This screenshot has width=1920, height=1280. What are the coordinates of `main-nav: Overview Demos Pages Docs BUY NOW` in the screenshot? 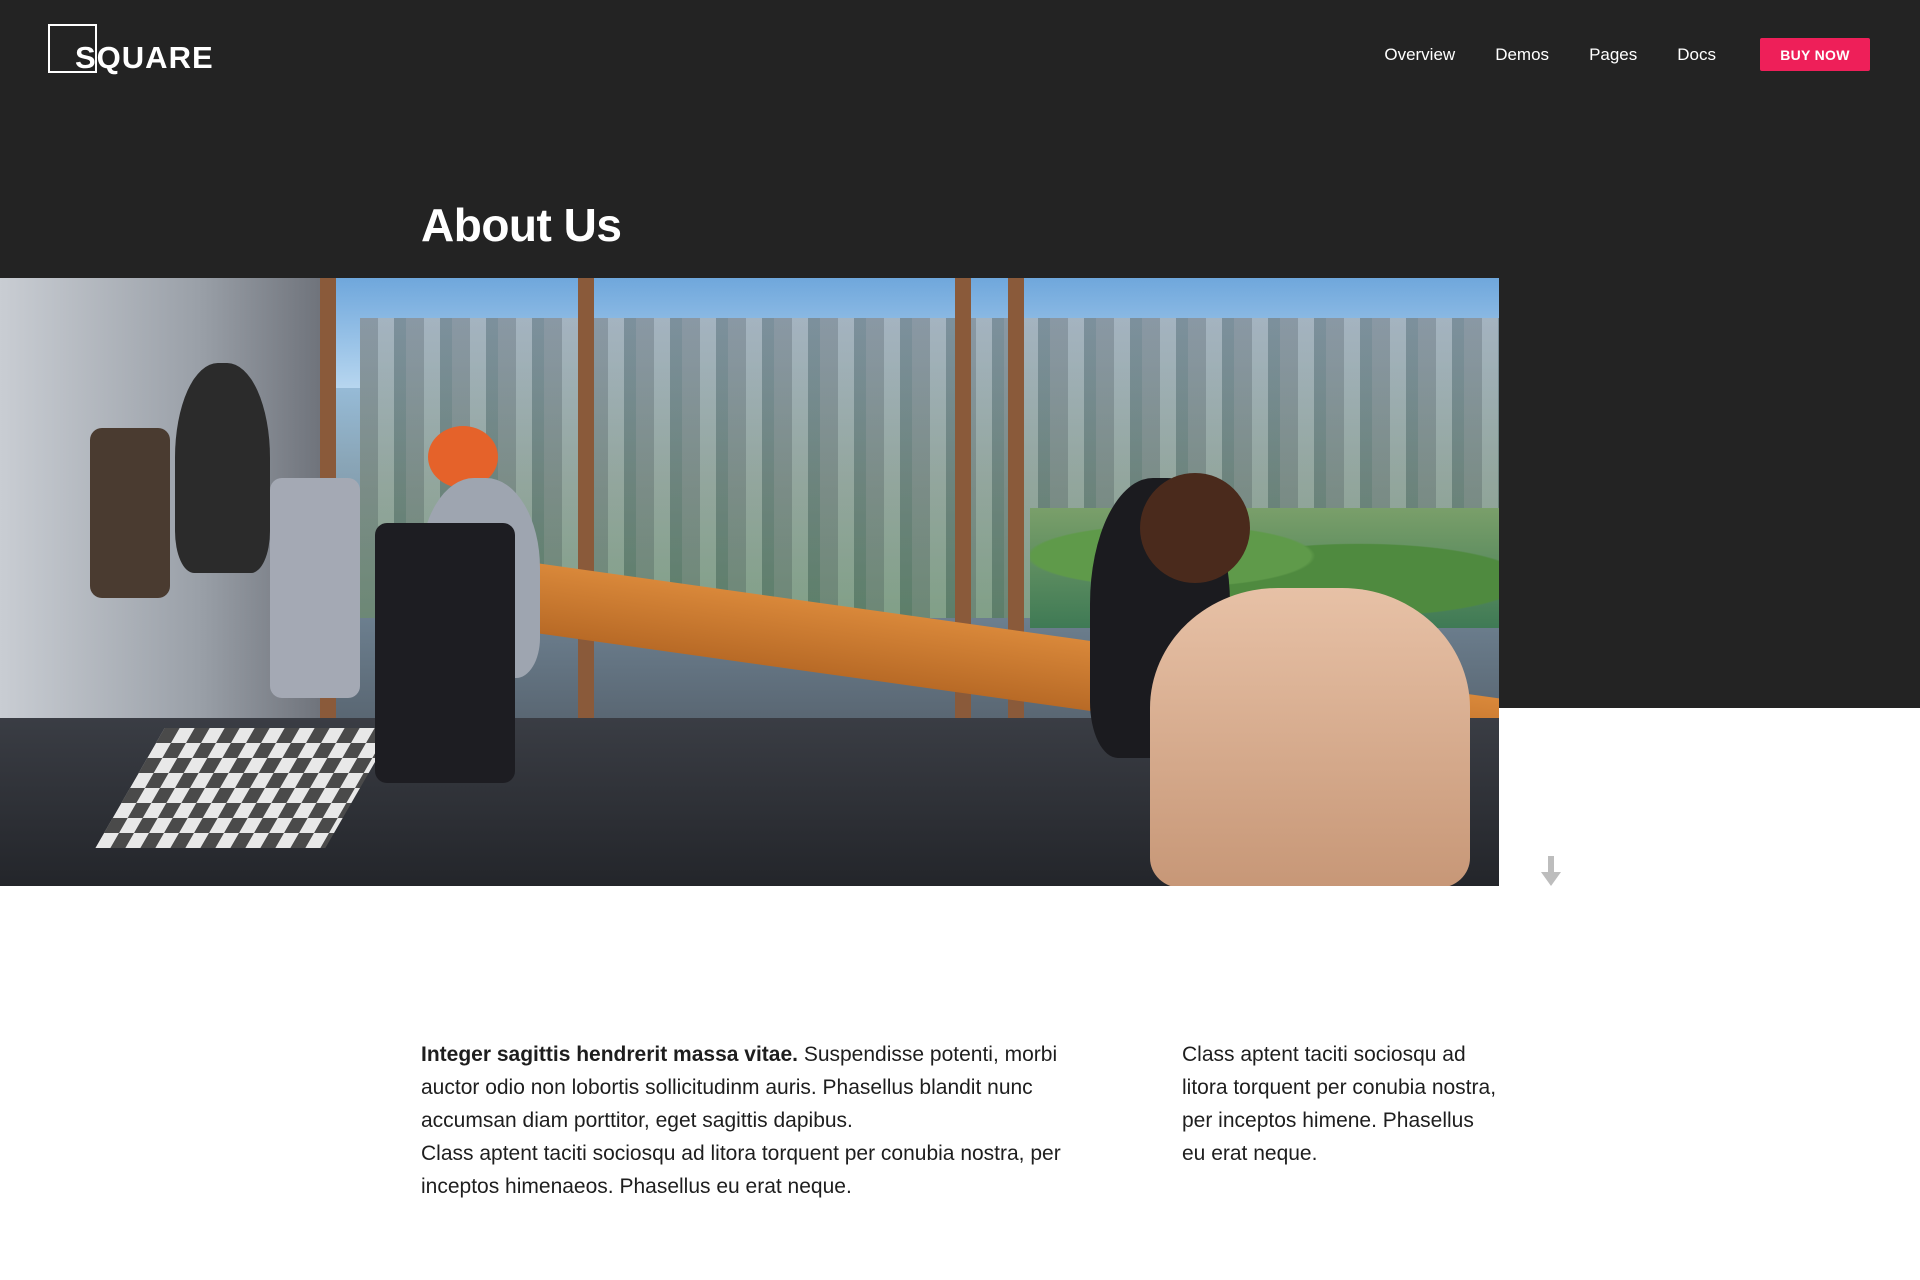 It's located at (1627, 54).